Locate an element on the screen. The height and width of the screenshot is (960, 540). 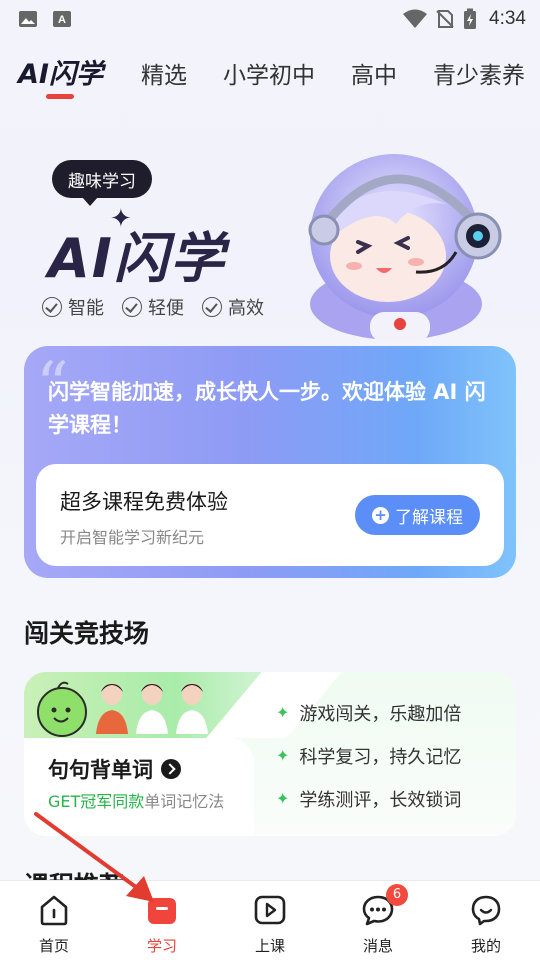
svg-text: A is located at coordinates (62, 20).